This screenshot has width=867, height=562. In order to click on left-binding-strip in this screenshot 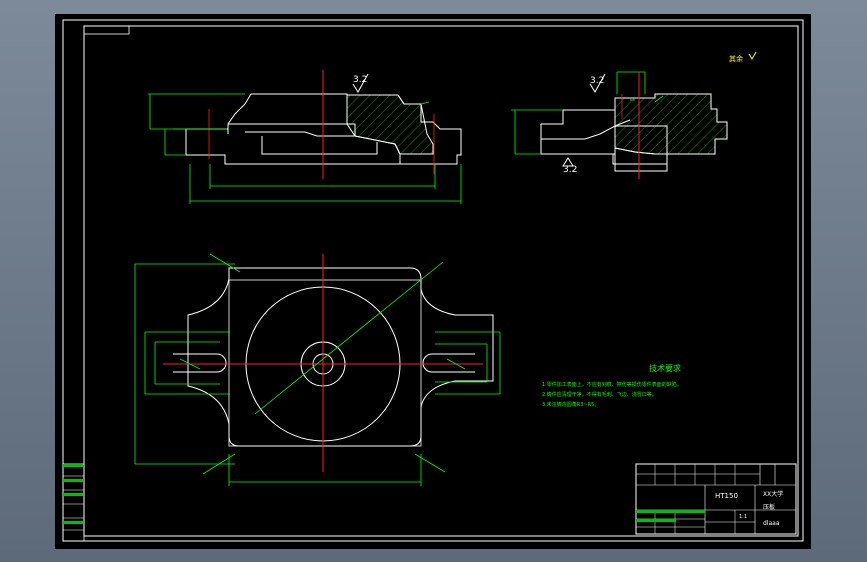, I will do `click(73, 502)`.